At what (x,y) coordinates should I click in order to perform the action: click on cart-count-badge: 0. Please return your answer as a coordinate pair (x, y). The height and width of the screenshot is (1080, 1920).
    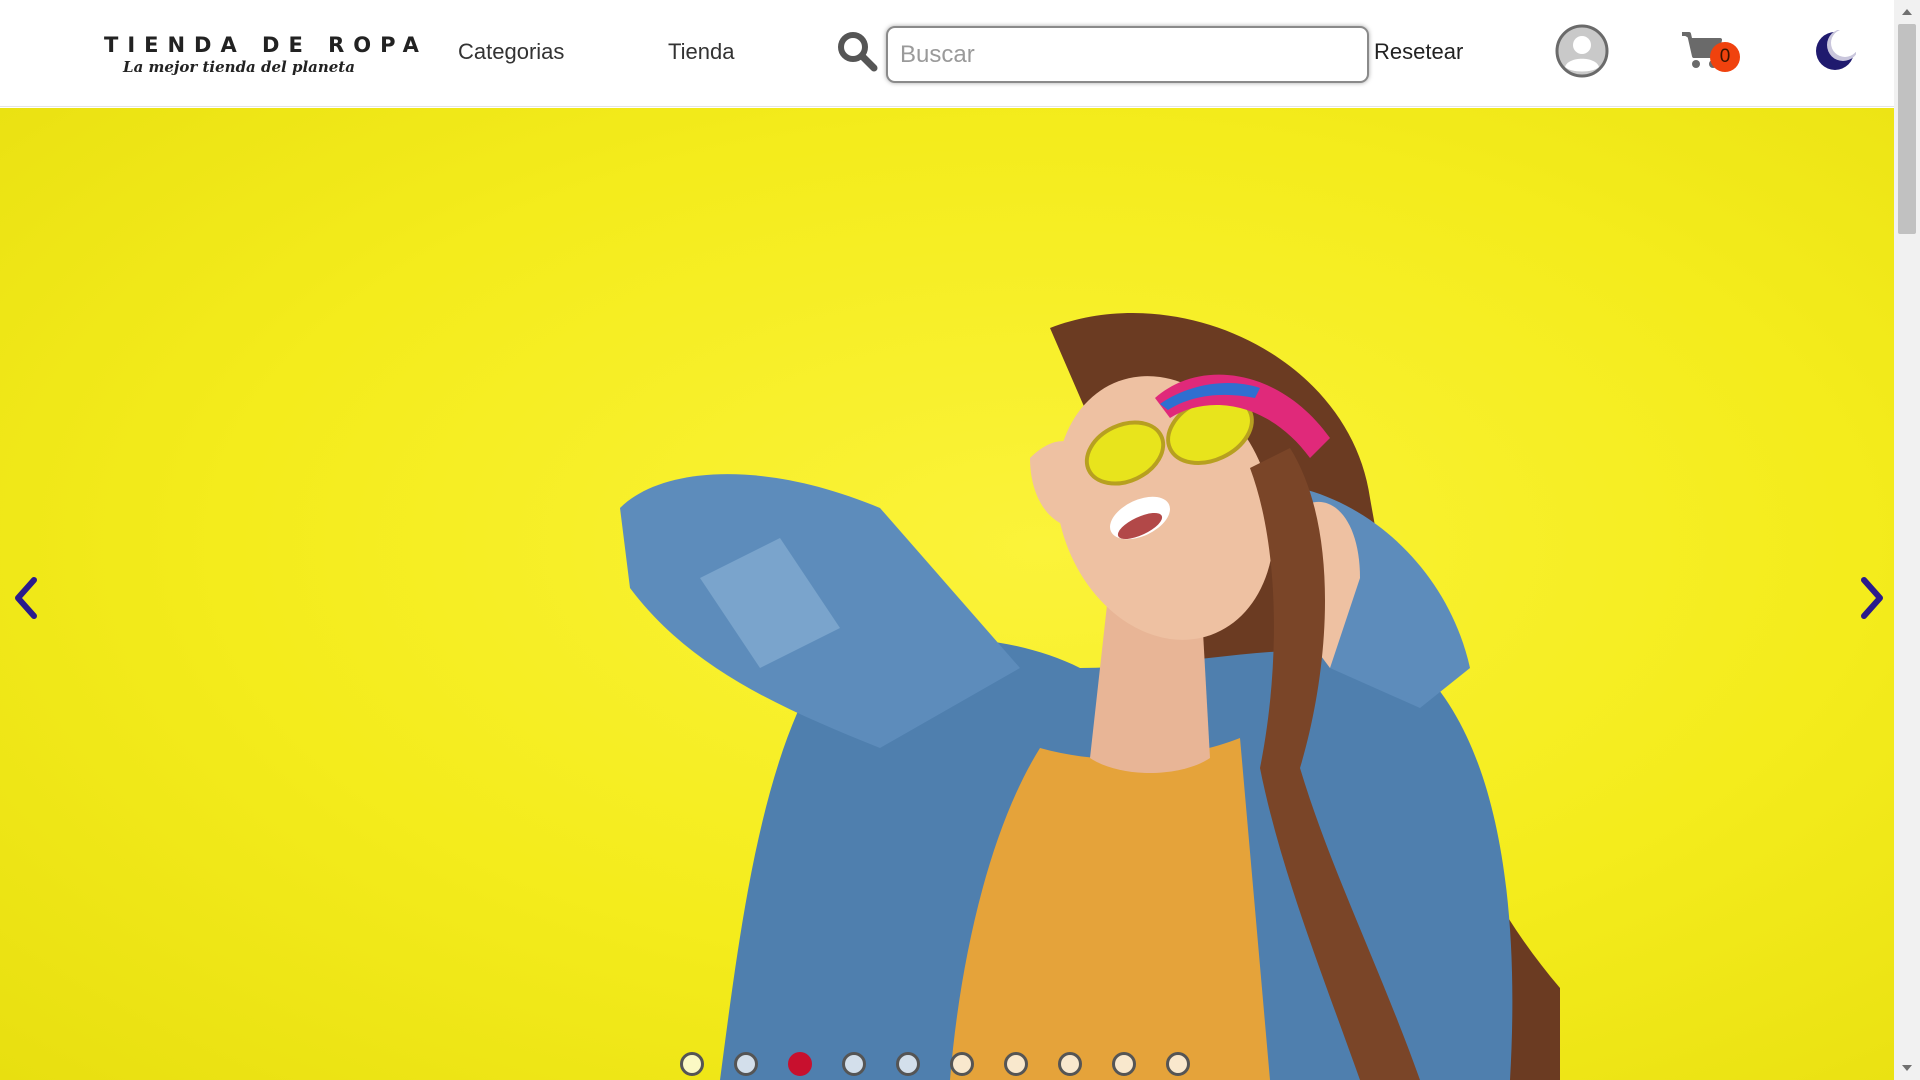
    Looking at the image, I should click on (1725, 57).